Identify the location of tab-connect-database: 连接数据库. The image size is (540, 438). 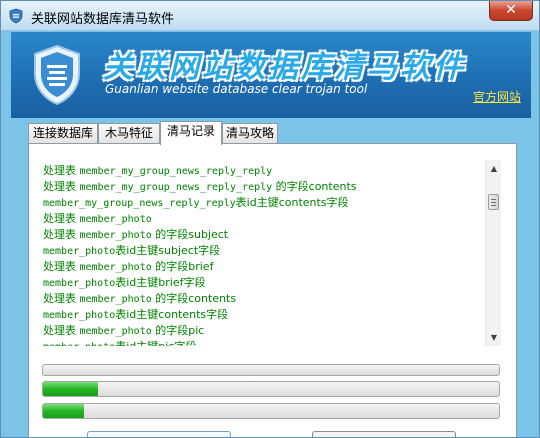
(63, 133).